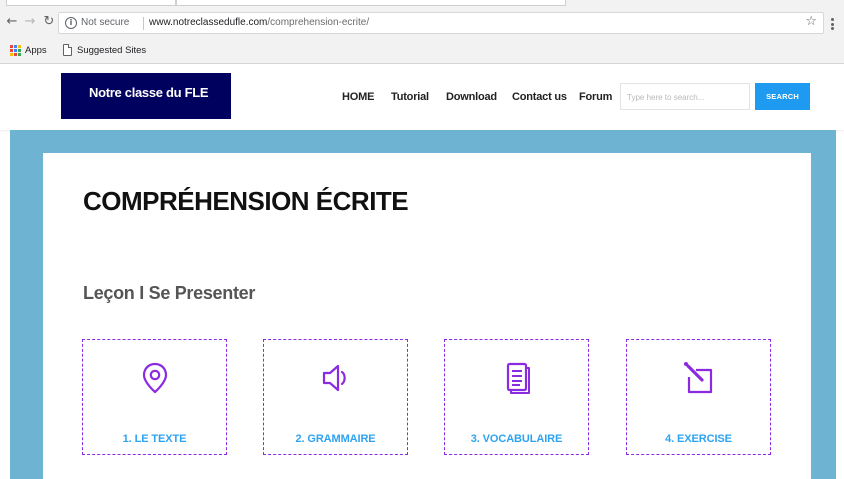  What do you see at coordinates (154, 397) in the screenshot?
I see `section-box-texte: 1. LE TEXTE` at bounding box center [154, 397].